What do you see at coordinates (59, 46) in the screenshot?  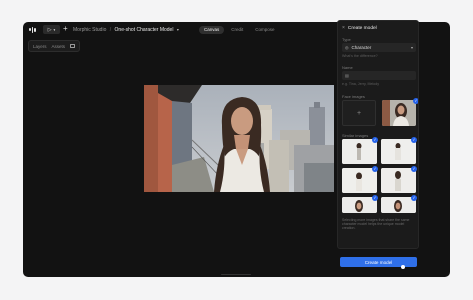 I see `tab-assets: Assets` at bounding box center [59, 46].